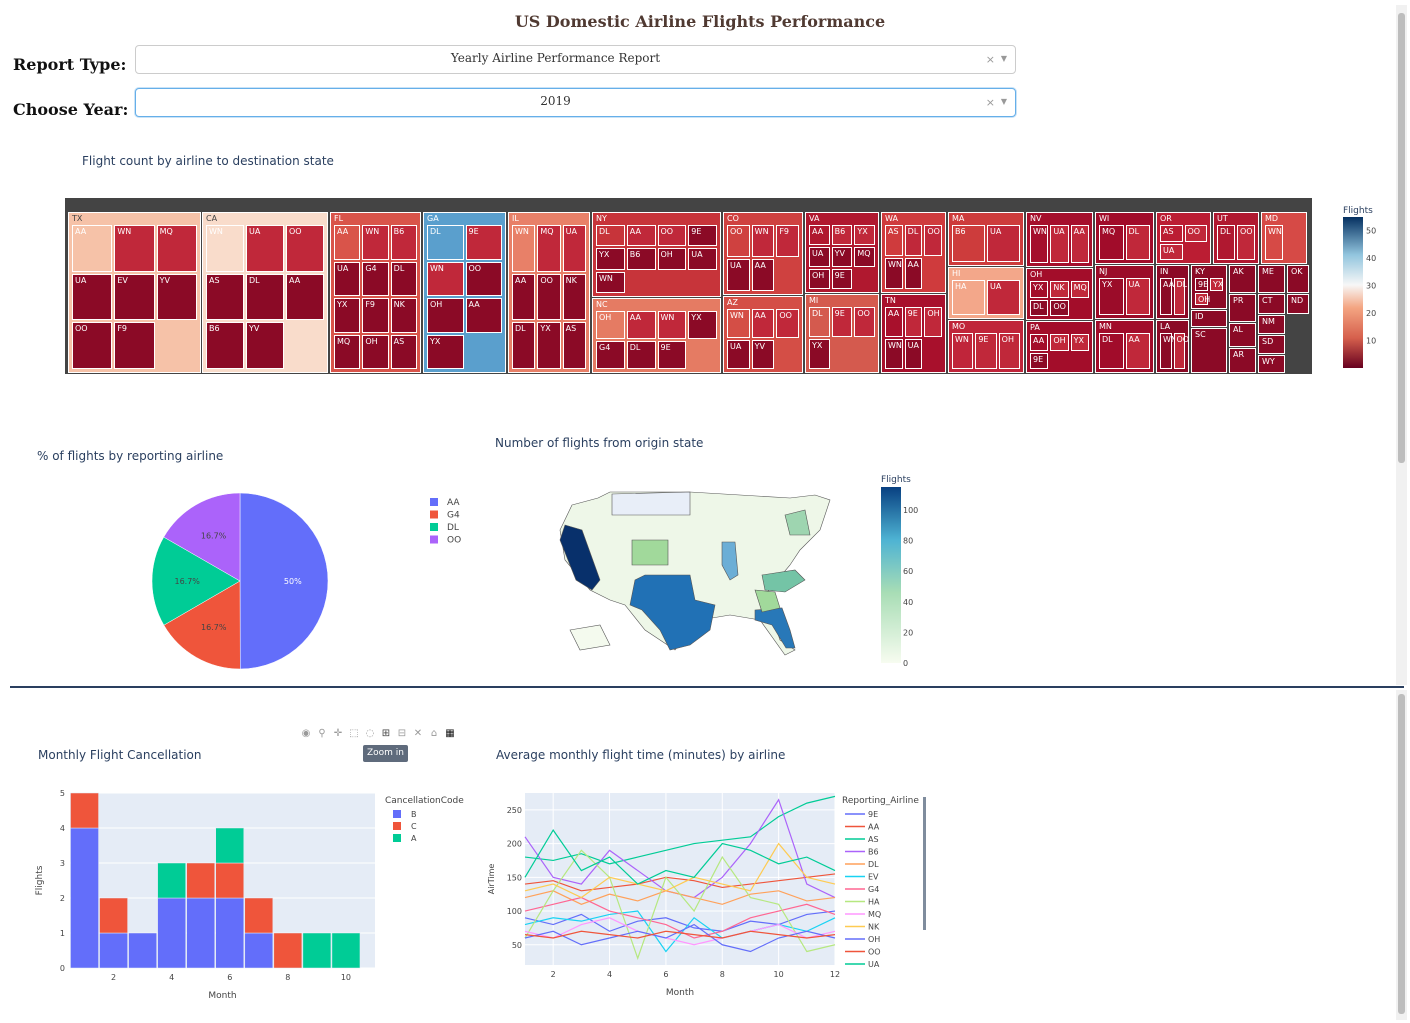 This screenshot has height=1023, width=1410. I want to click on treemap-airline-tile: HA, so click(968, 297).